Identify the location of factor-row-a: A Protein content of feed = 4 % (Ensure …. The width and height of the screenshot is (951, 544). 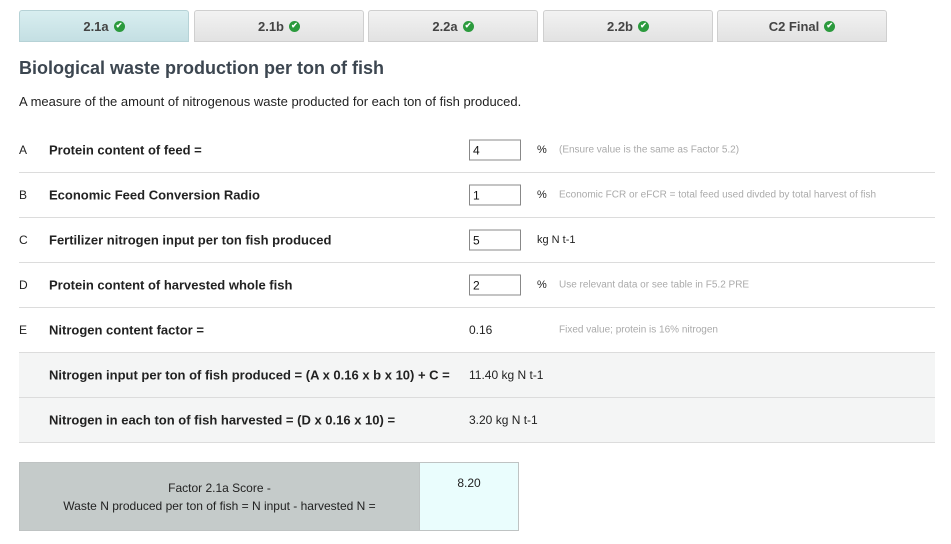
(477, 150).